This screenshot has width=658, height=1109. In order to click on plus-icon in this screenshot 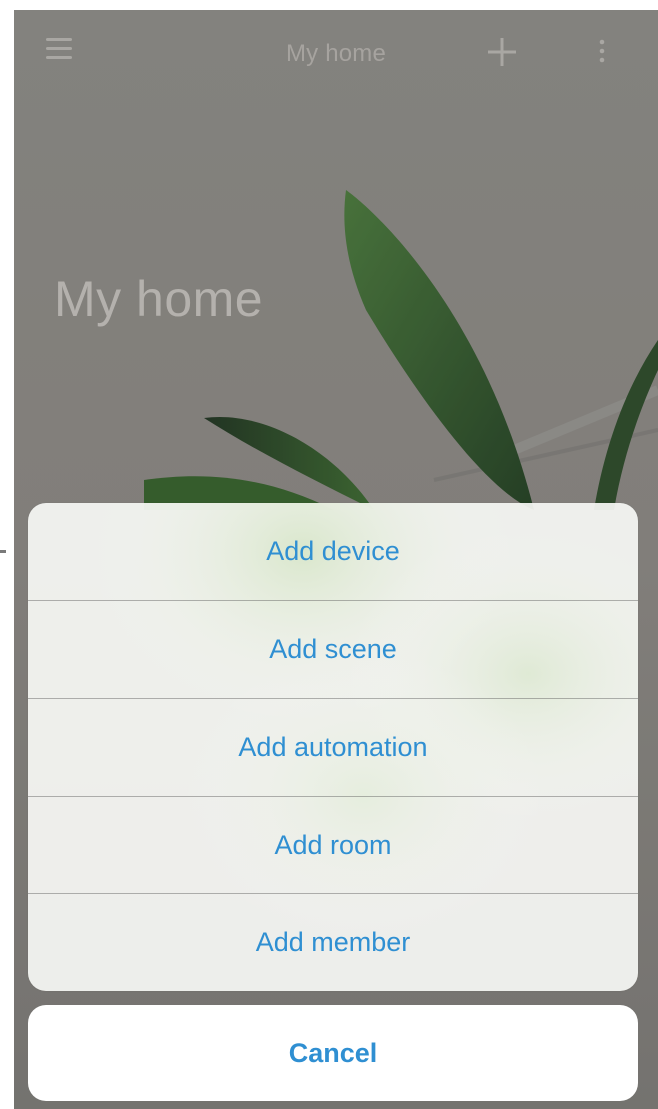, I will do `click(502, 52)`.